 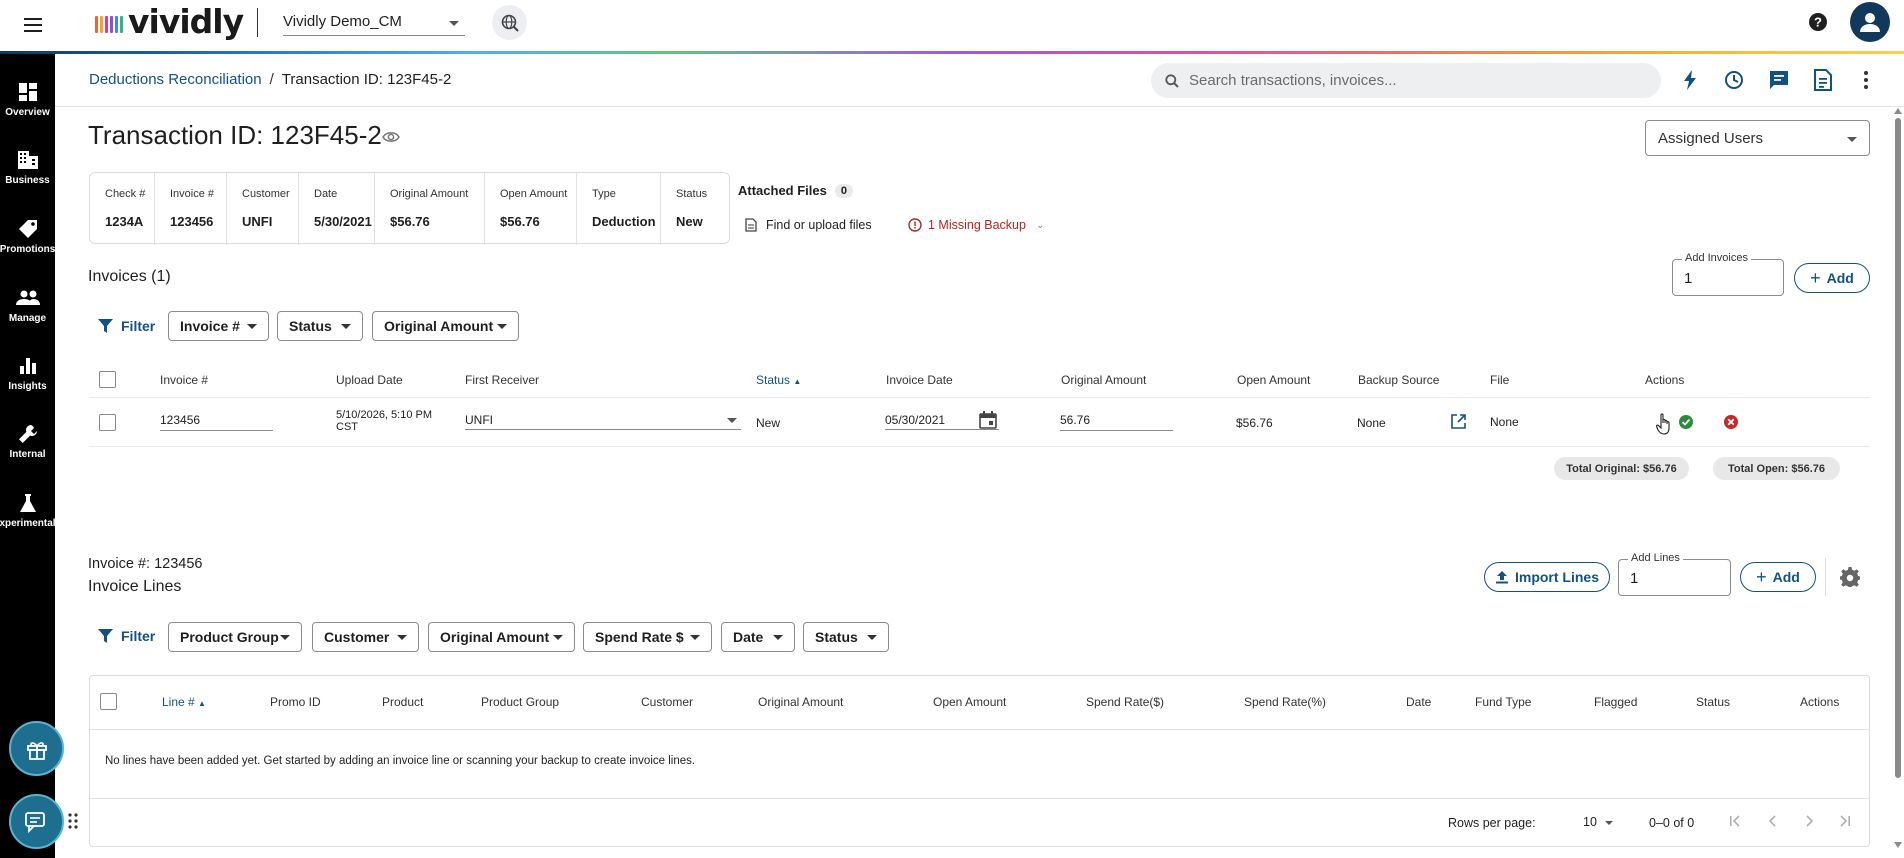 I want to click on select-all-invoices-checkbox, so click(x=107, y=379).